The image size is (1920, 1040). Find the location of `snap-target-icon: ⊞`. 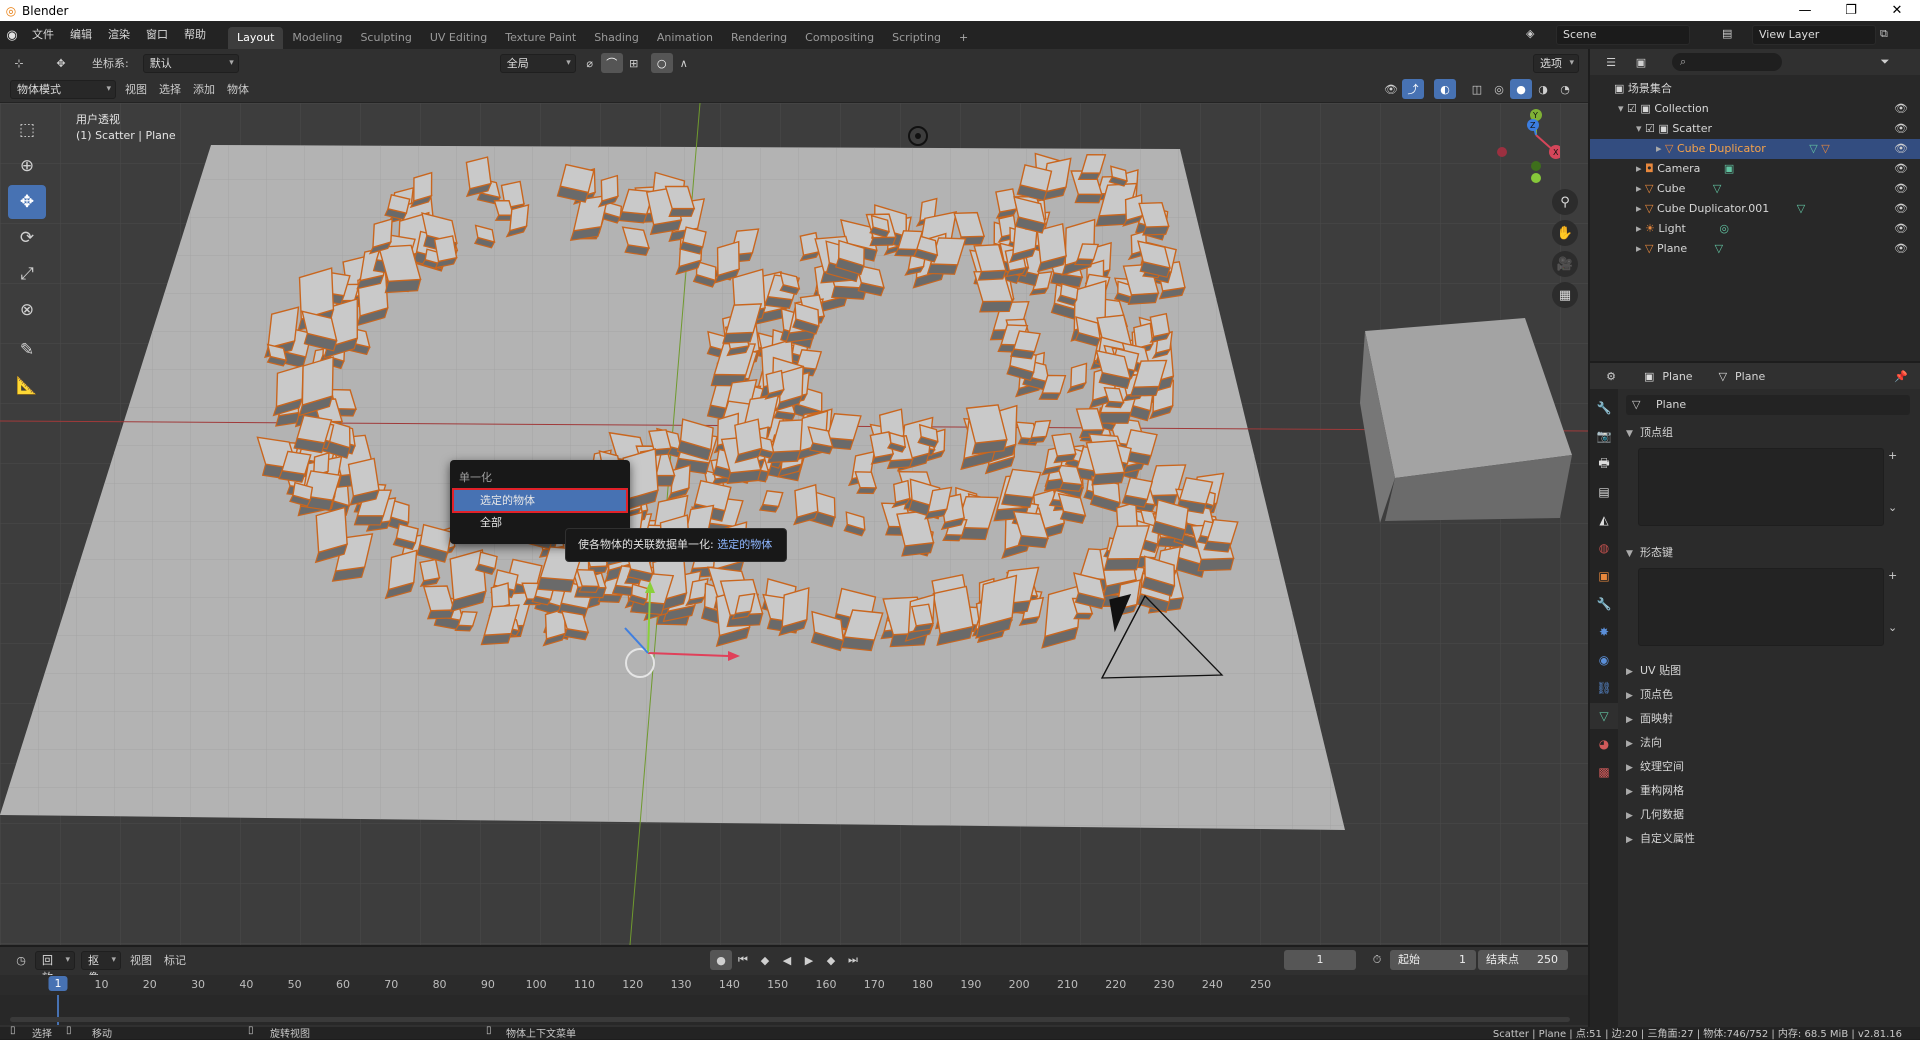

snap-target-icon: ⊞ is located at coordinates (634, 63).